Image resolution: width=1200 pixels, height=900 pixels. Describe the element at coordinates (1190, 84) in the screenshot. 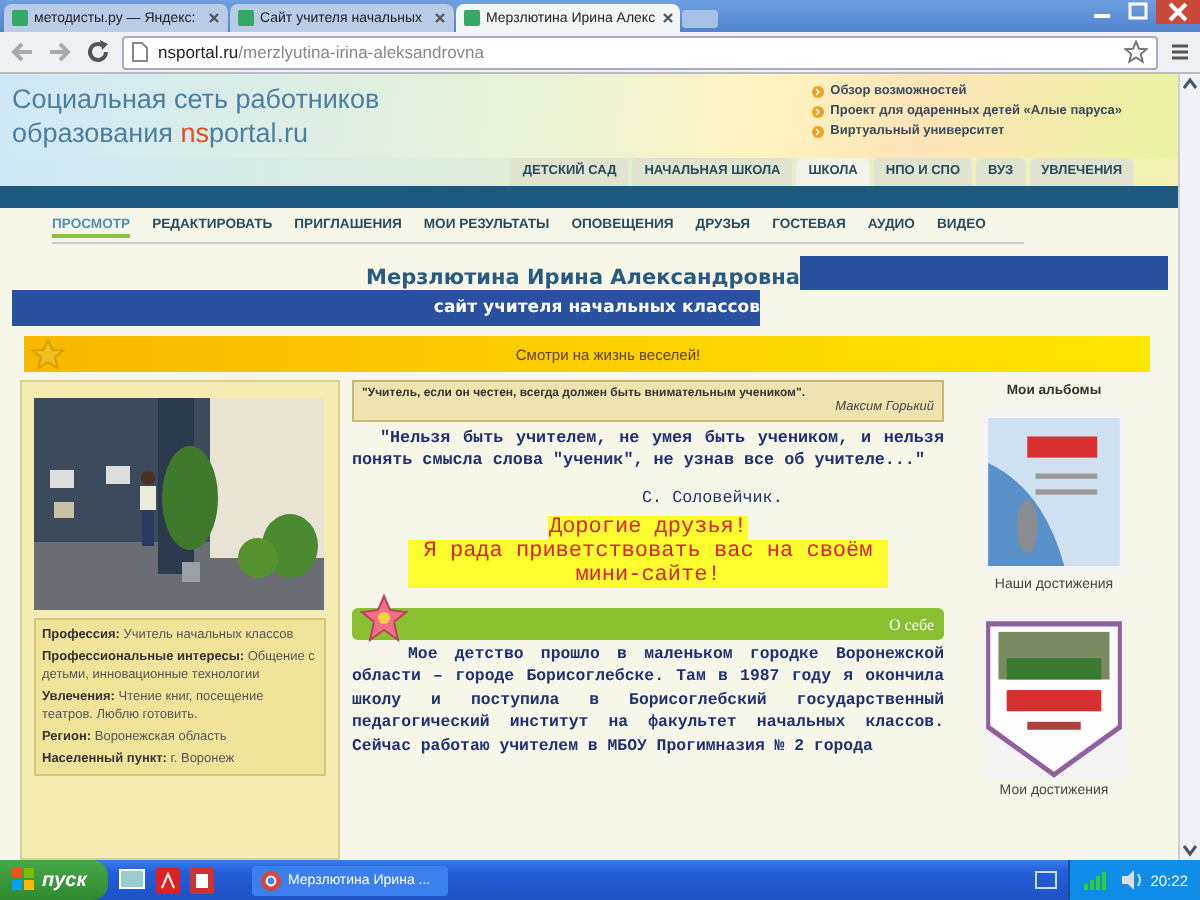

I see `scroll-up-icon` at that location.